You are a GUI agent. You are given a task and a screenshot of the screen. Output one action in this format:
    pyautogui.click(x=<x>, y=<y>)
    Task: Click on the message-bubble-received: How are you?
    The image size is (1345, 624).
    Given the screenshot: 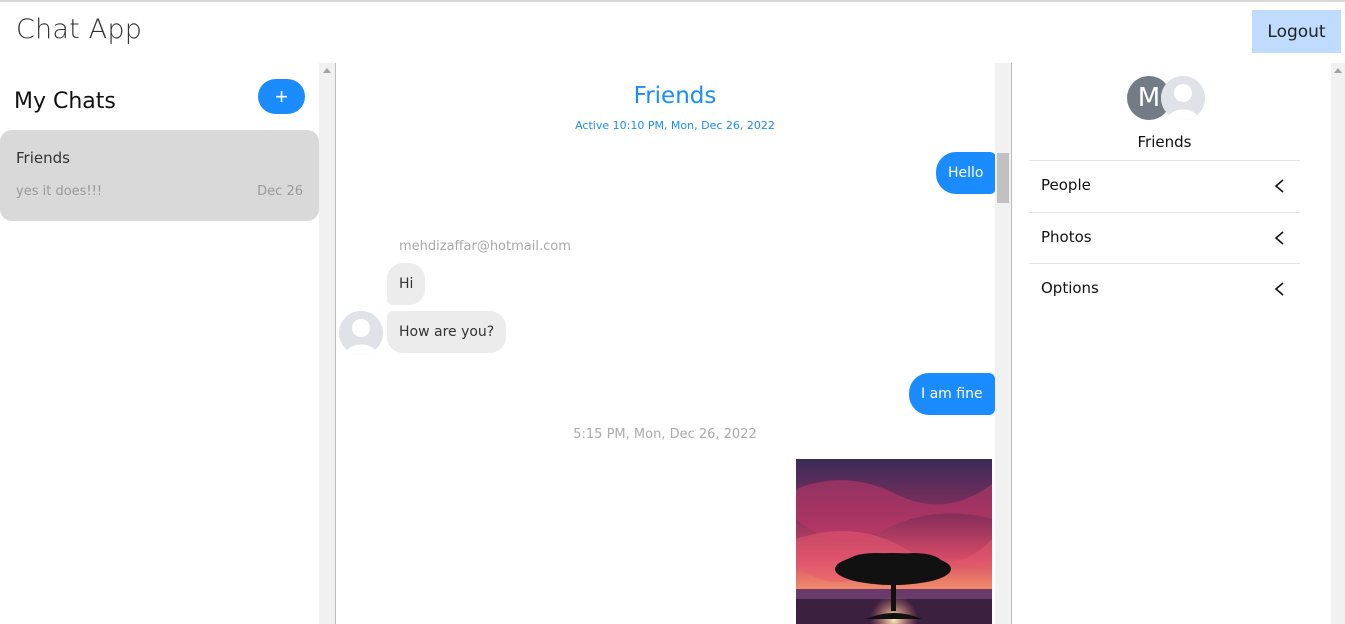 What is the action you would take?
    pyautogui.click(x=447, y=332)
    